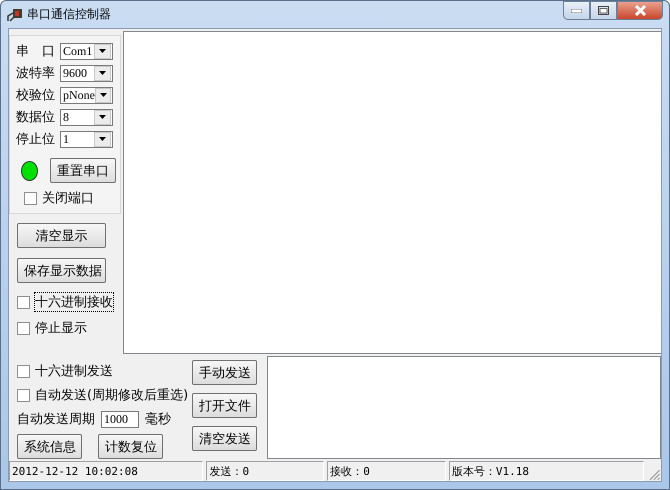 The height and width of the screenshot is (490, 670). I want to click on field-label: 串 口, so click(36, 51).